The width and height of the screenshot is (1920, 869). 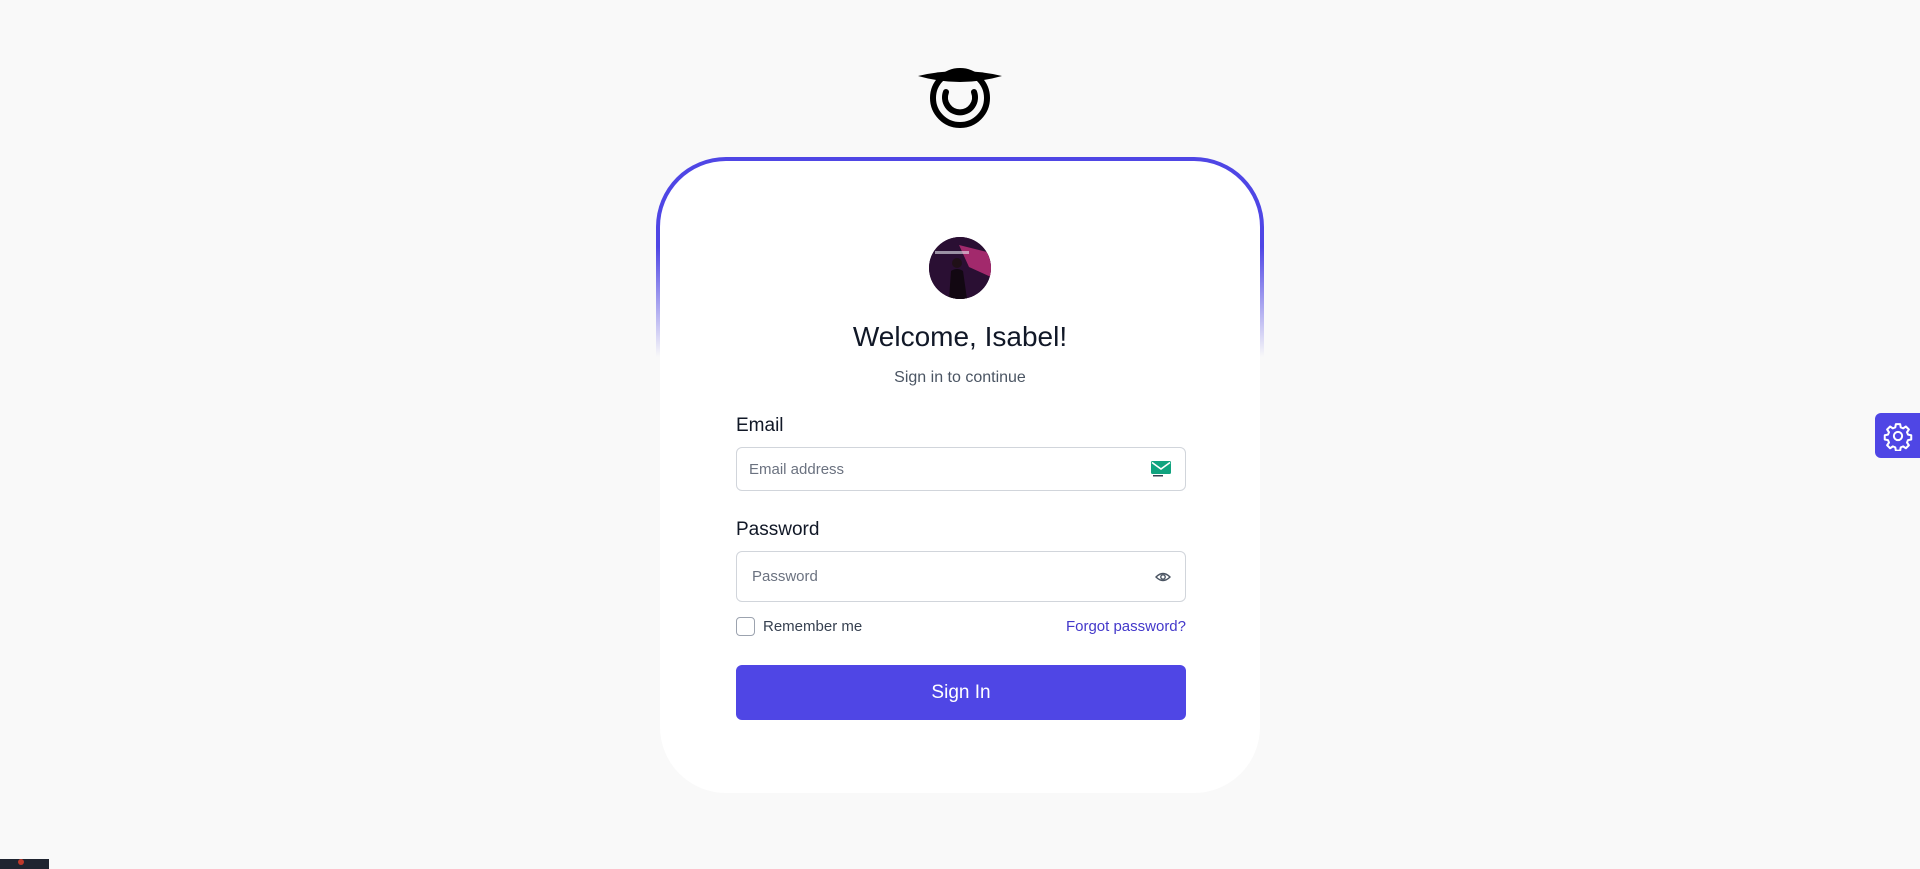 What do you see at coordinates (21, 862) in the screenshot?
I see `notification-dot-icon` at bounding box center [21, 862].